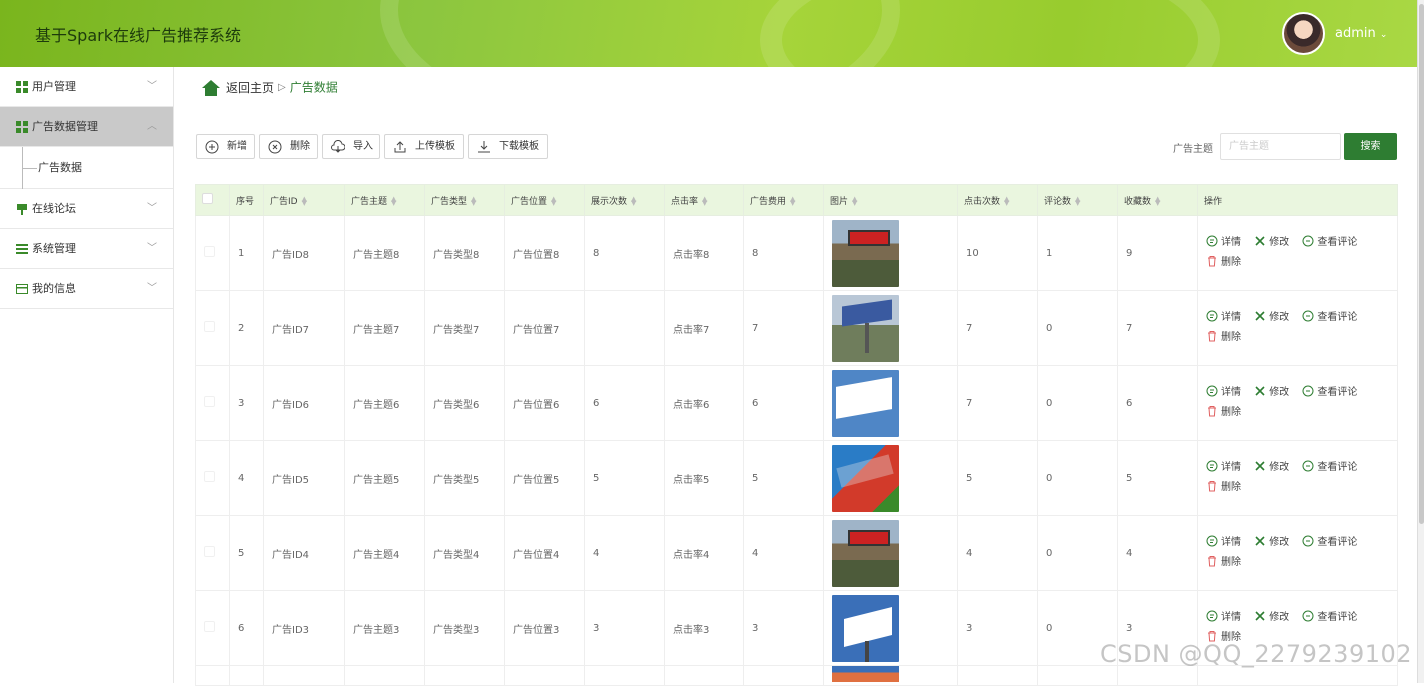 This screenshot has height=686, width=1424. I want to click on page-scrollbar, so click(1420, 341).